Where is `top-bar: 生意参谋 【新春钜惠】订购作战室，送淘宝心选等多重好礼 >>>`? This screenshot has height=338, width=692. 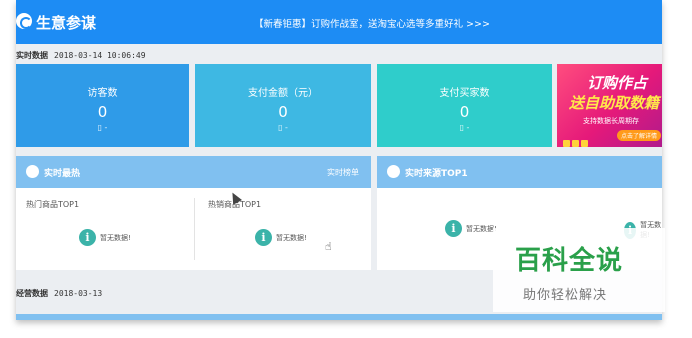
top-bar: 生意参谋 【新春钜惠】订购作战室，送淘宝心选等多重好礼 >>> is located at coordinates (339, 22).